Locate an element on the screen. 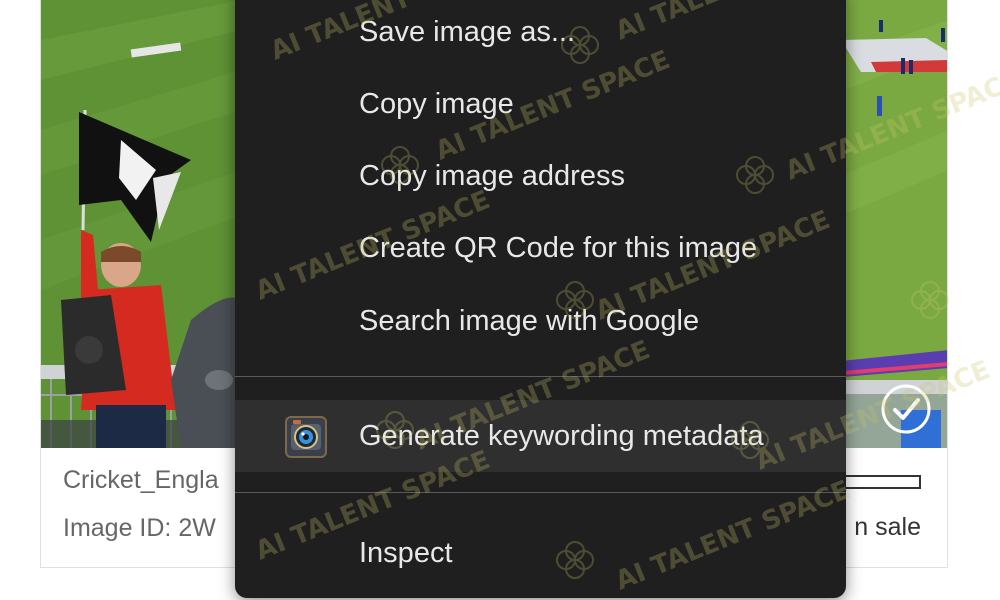  image-thumbnail-cricket is located at coordinates (140, 224).